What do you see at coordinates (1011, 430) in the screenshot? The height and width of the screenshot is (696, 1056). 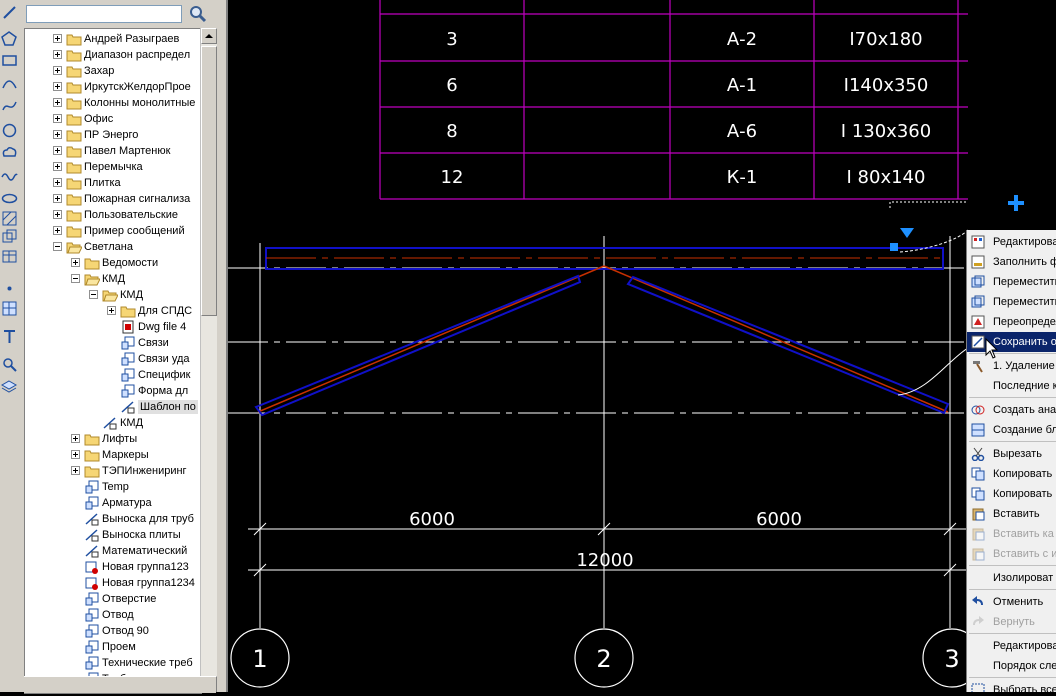 I see `context-menu-item: Создание бл` at bounding box center [1011, 430].